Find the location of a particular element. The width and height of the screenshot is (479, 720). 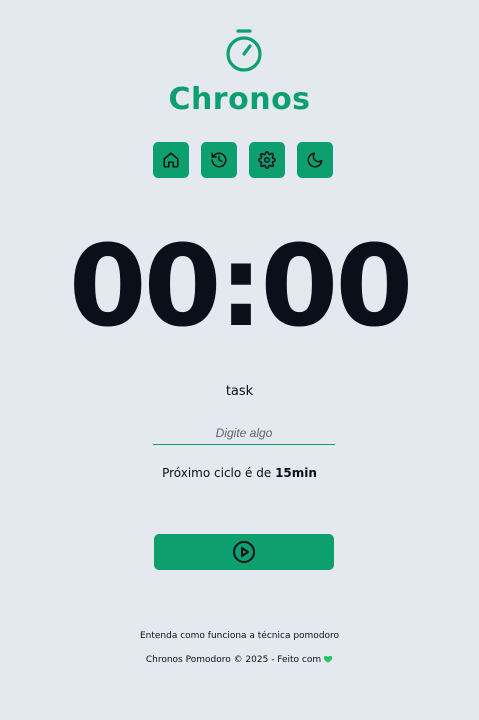

home-button is located at coordinates (171, 160).